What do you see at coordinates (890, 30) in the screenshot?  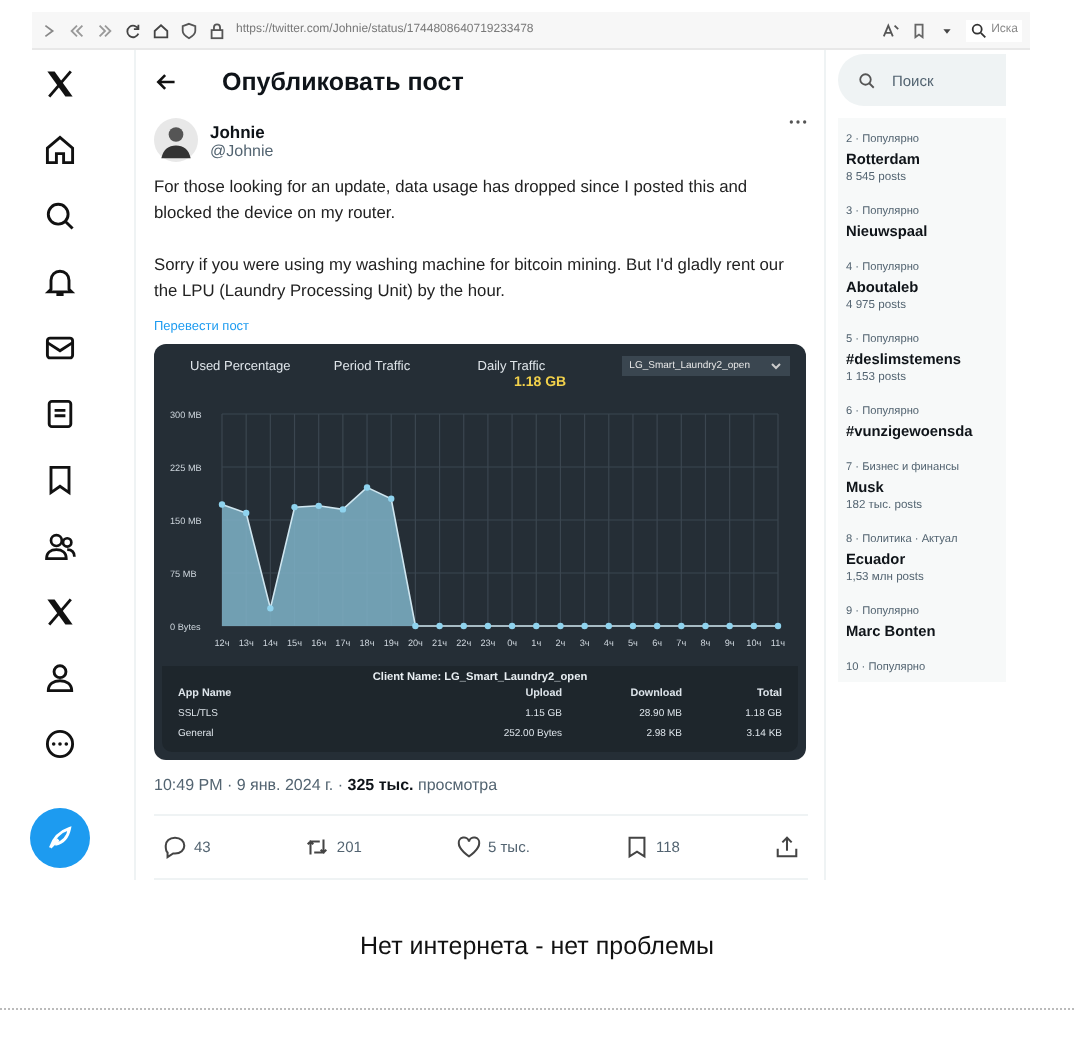 I see `read-aloud-icon` at bounding box center [890, 30].